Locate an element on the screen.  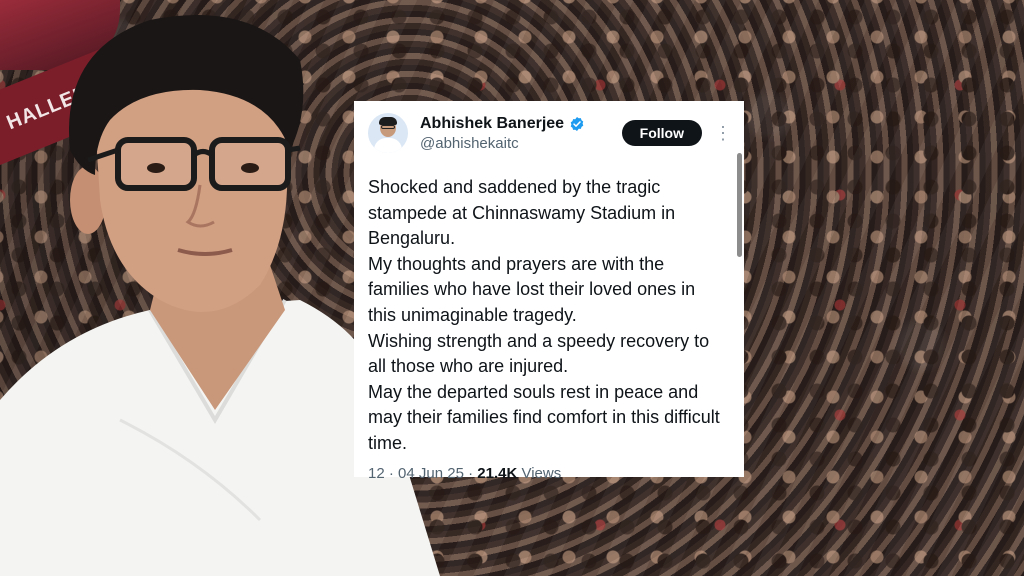
more-options-icon: ⋮ is located at coordinates (723, 133).